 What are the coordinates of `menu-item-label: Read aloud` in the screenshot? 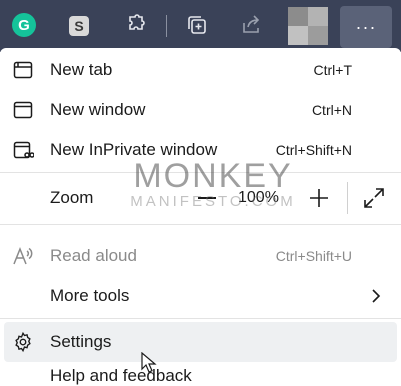 It's located at (93, 255).